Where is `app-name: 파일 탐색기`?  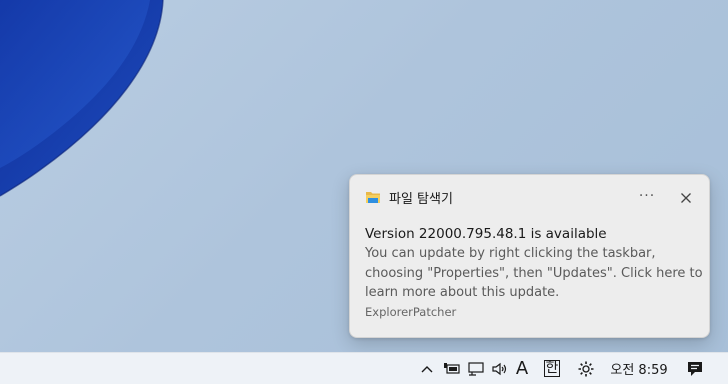 app-name: 파일 탐색기 is located at coordinates (421, 199).